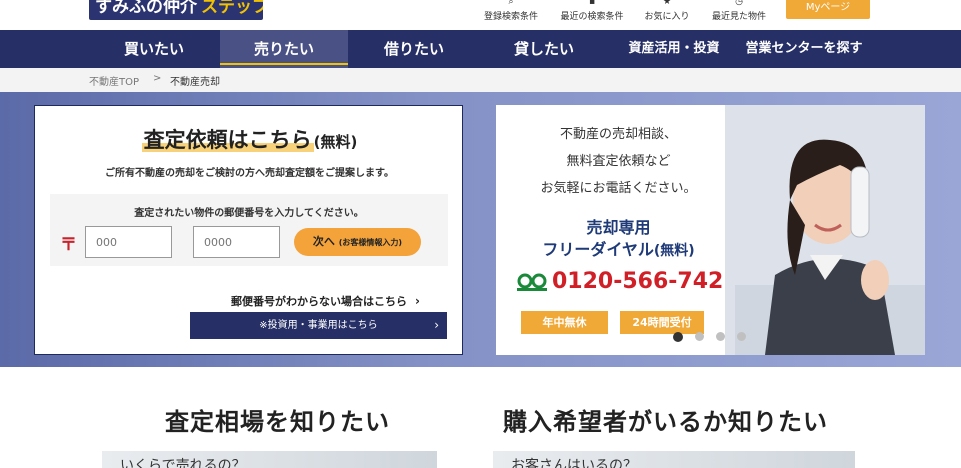  Describe the element at coordinates (592, 3) in the screenshot. I see `document-icon: ▪` at that location.